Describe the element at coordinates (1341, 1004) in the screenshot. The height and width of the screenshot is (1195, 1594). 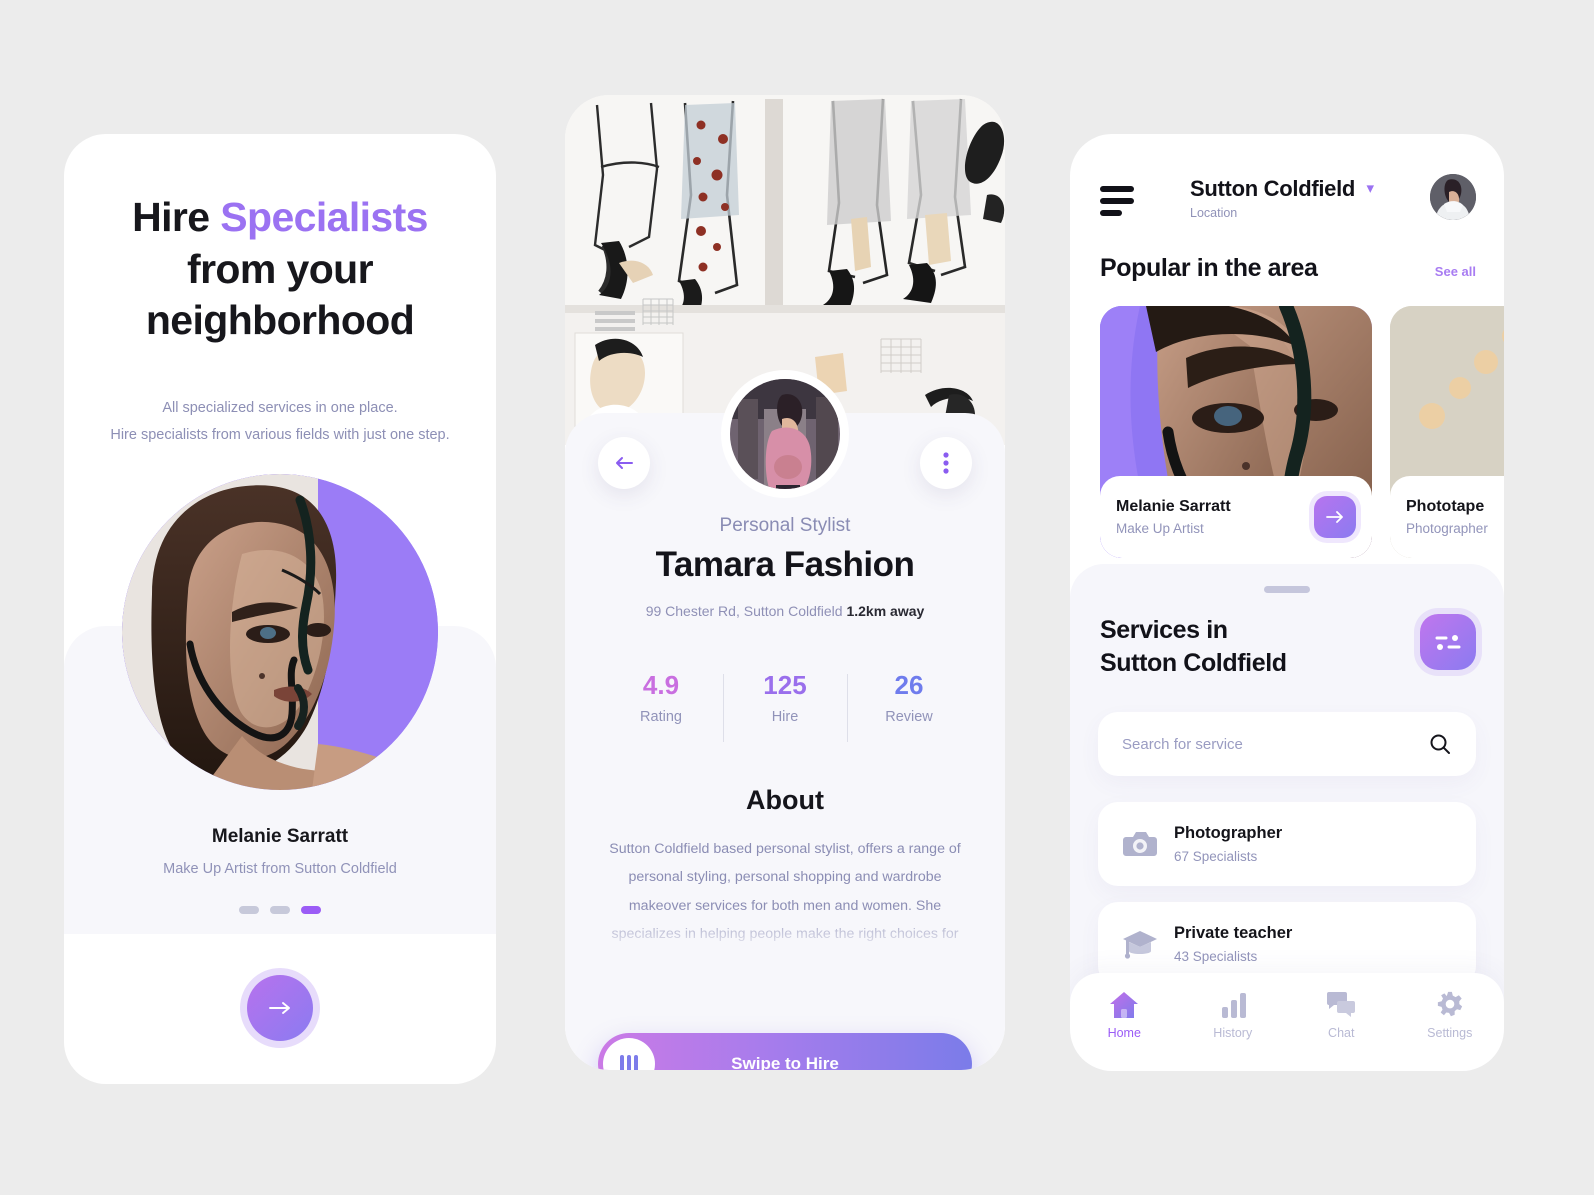
I see `chat-bubbles-icon` at that location.